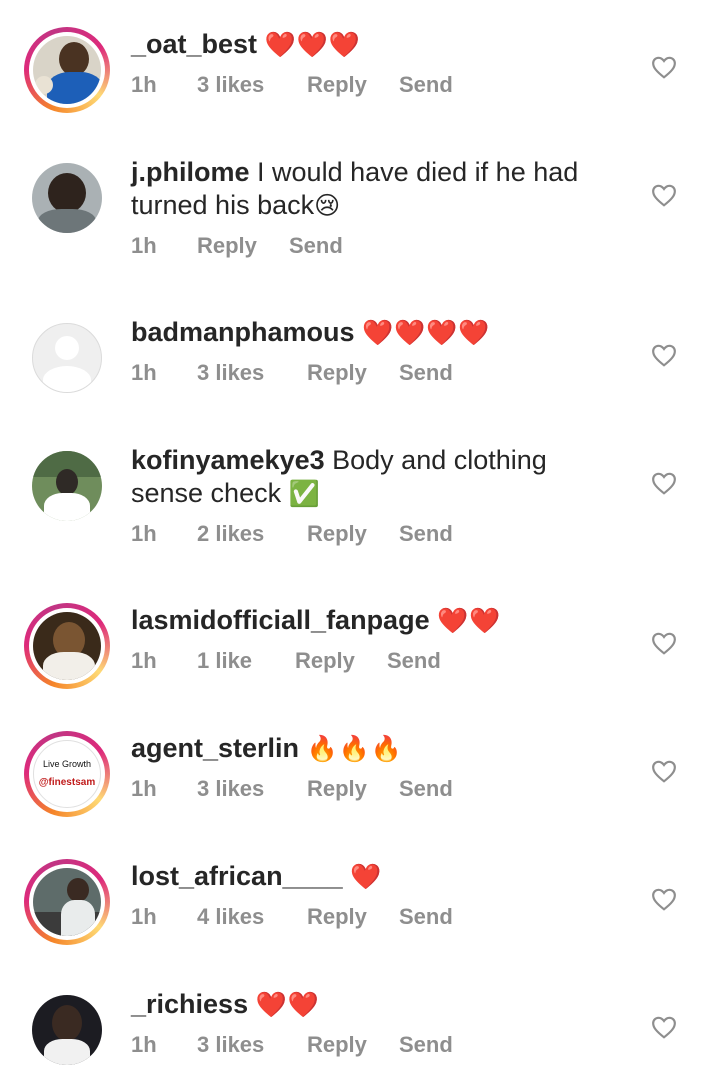  I want to click on emoji: ❤️, so click(366, 877).